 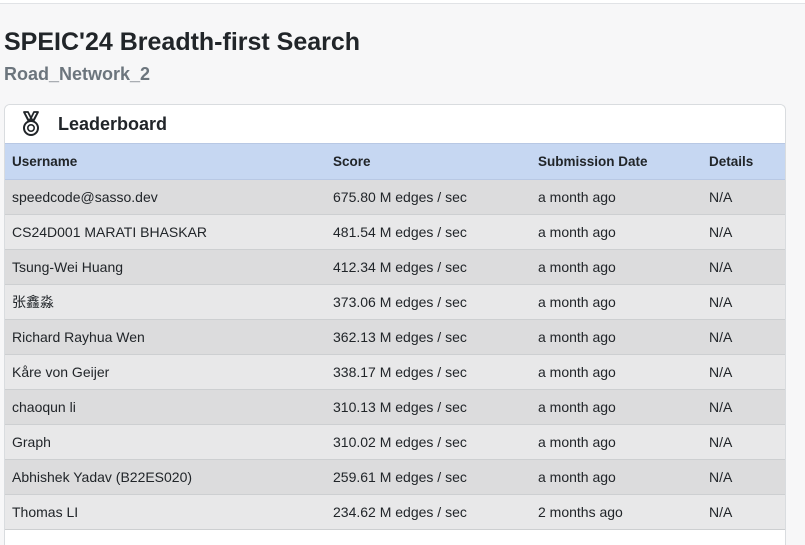 What do you see at coordinates (428, 197) in the screenshot?
I see `score-cell: 675.80 M edges / sec` at bounding box center [428, 197].